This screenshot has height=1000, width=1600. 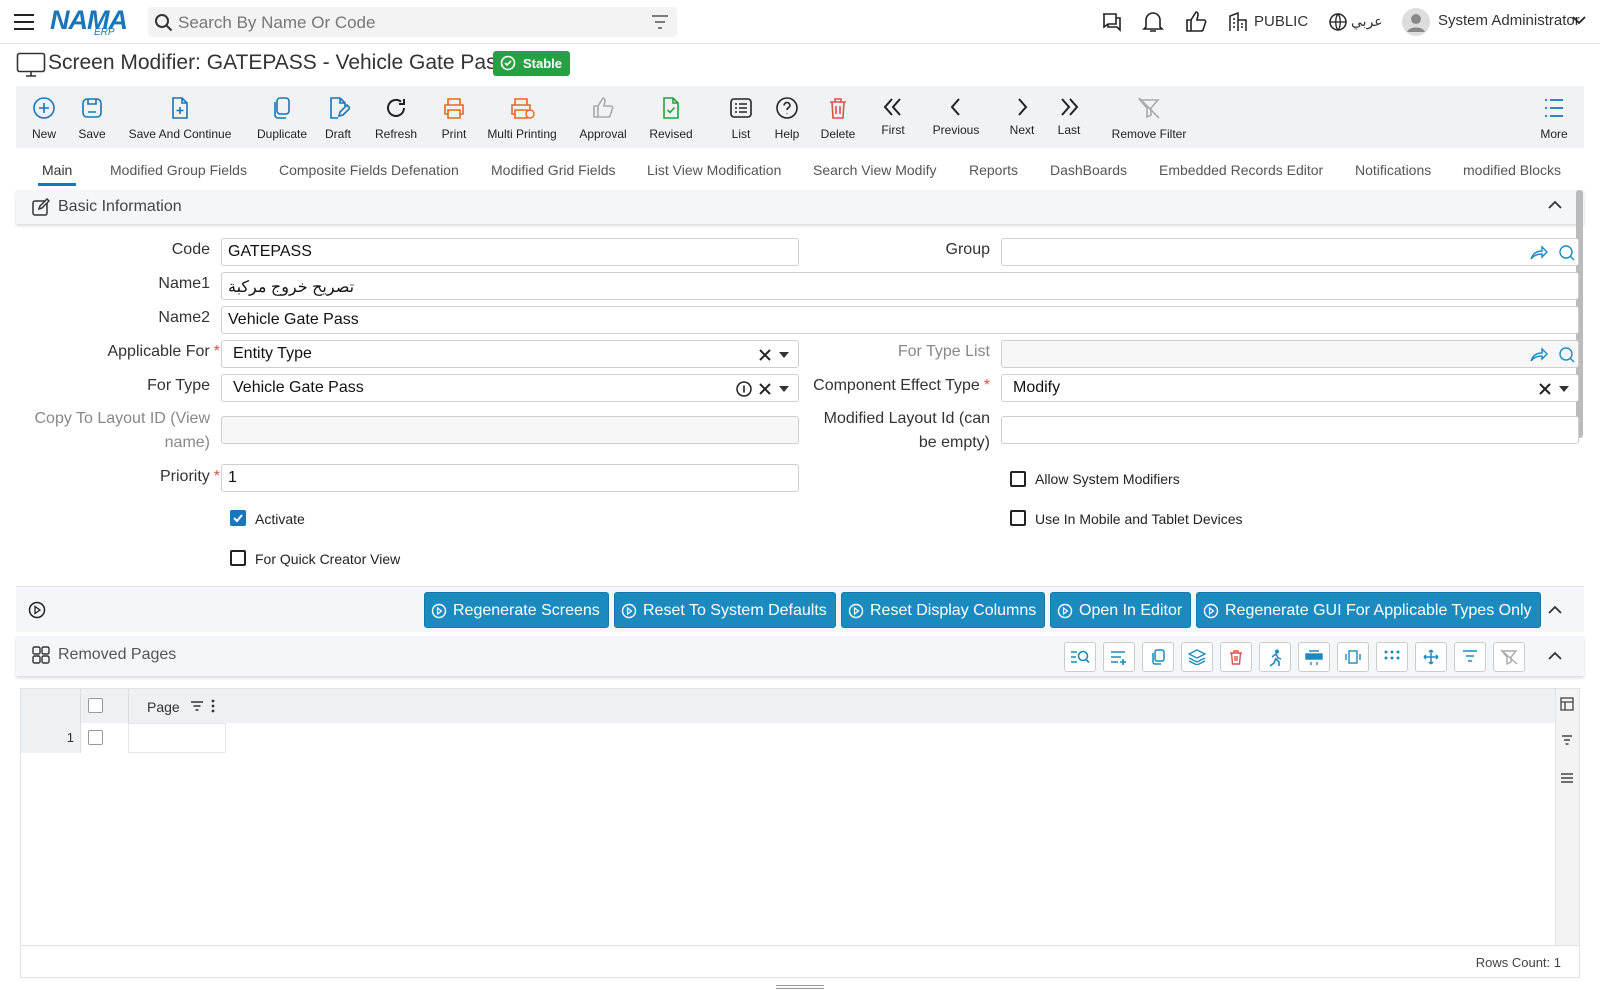 What do you see at coordinates (1018, 518) in the screenshot?
I see `mobile-tablet-checkbox` at bounding box center [1018, 518].